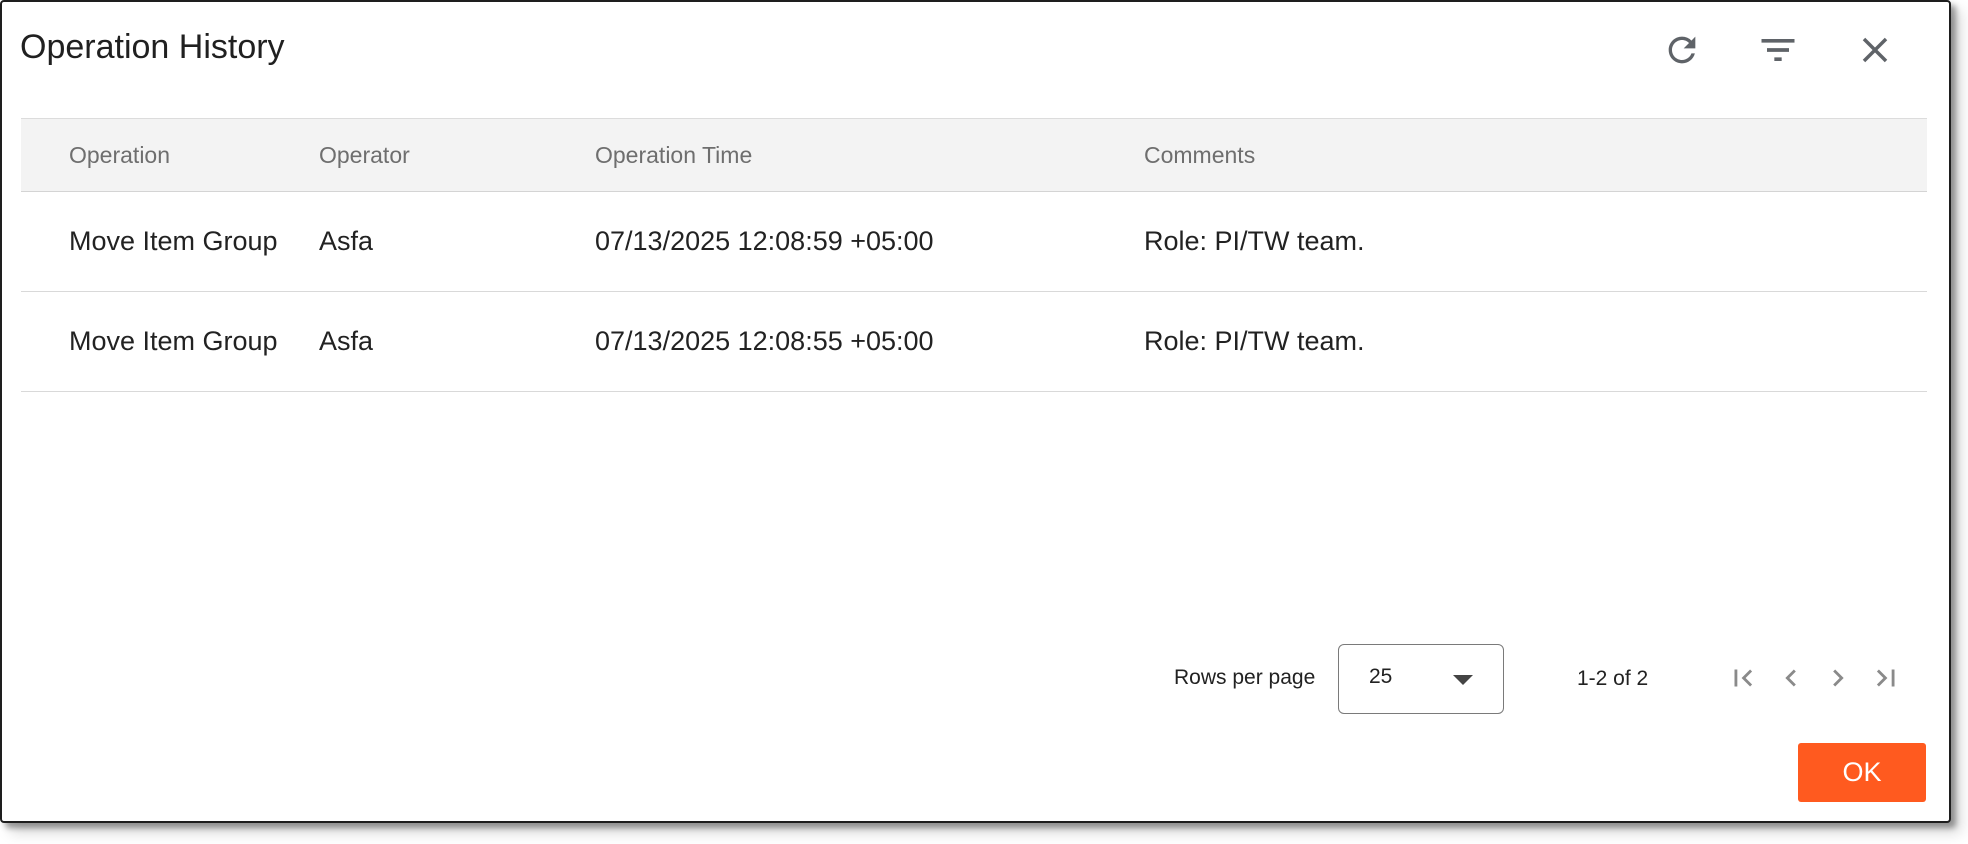 Image resolution: width=1968 pixels, height=844 pixels. I want to click on cell-operation-time: 07/13/2025 12:08:55 +05:00, so click(764, 341).